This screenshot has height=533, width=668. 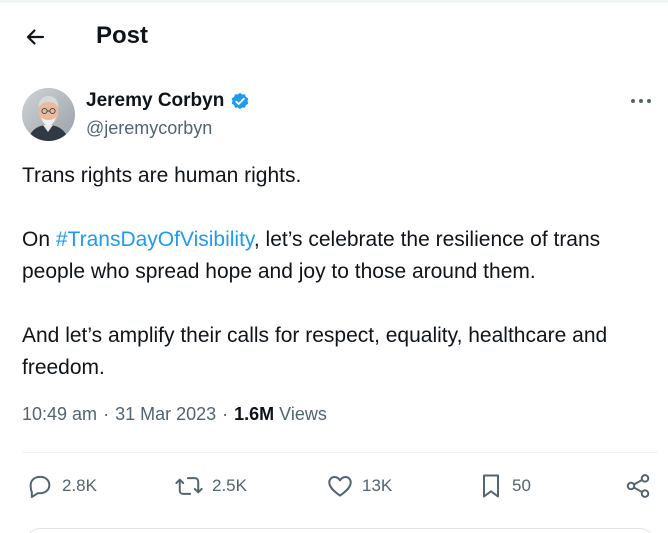 I want to click on more-horizontal-icon, so click(x=641, y=101).